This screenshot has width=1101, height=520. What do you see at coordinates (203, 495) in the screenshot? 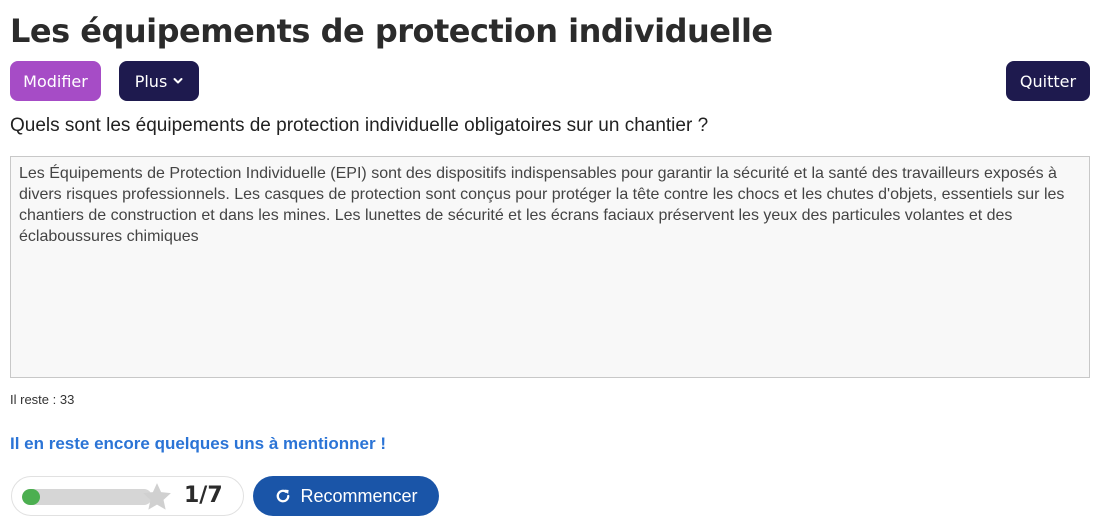
I see `progress-count: 1/7` at bounding box center [203, 495].